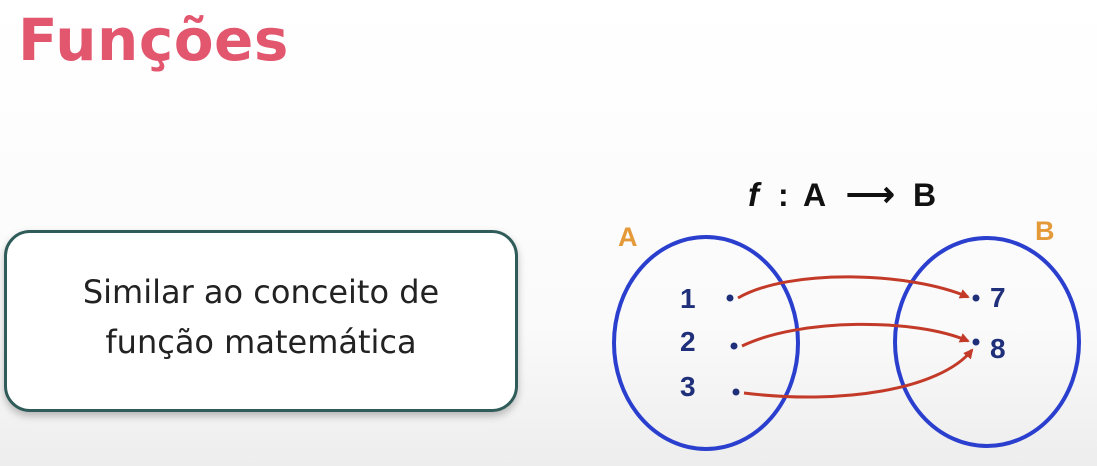  Describe the element at coordinates (1045, 231) in the screenshot. I see `set-b-label: B` at that location.